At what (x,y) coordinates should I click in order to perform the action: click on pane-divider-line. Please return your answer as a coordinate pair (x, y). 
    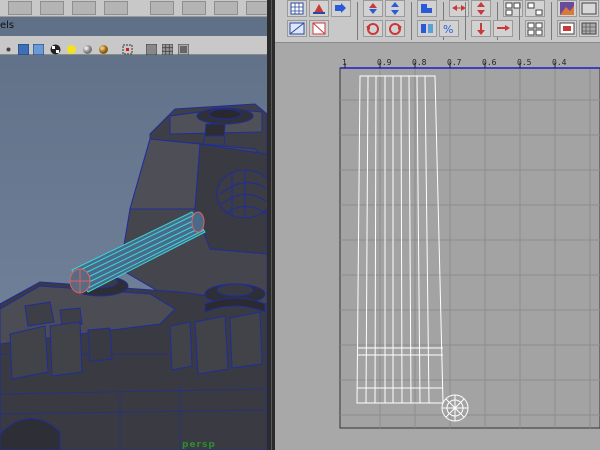
    Looking at the image, I should click on (271, 225).